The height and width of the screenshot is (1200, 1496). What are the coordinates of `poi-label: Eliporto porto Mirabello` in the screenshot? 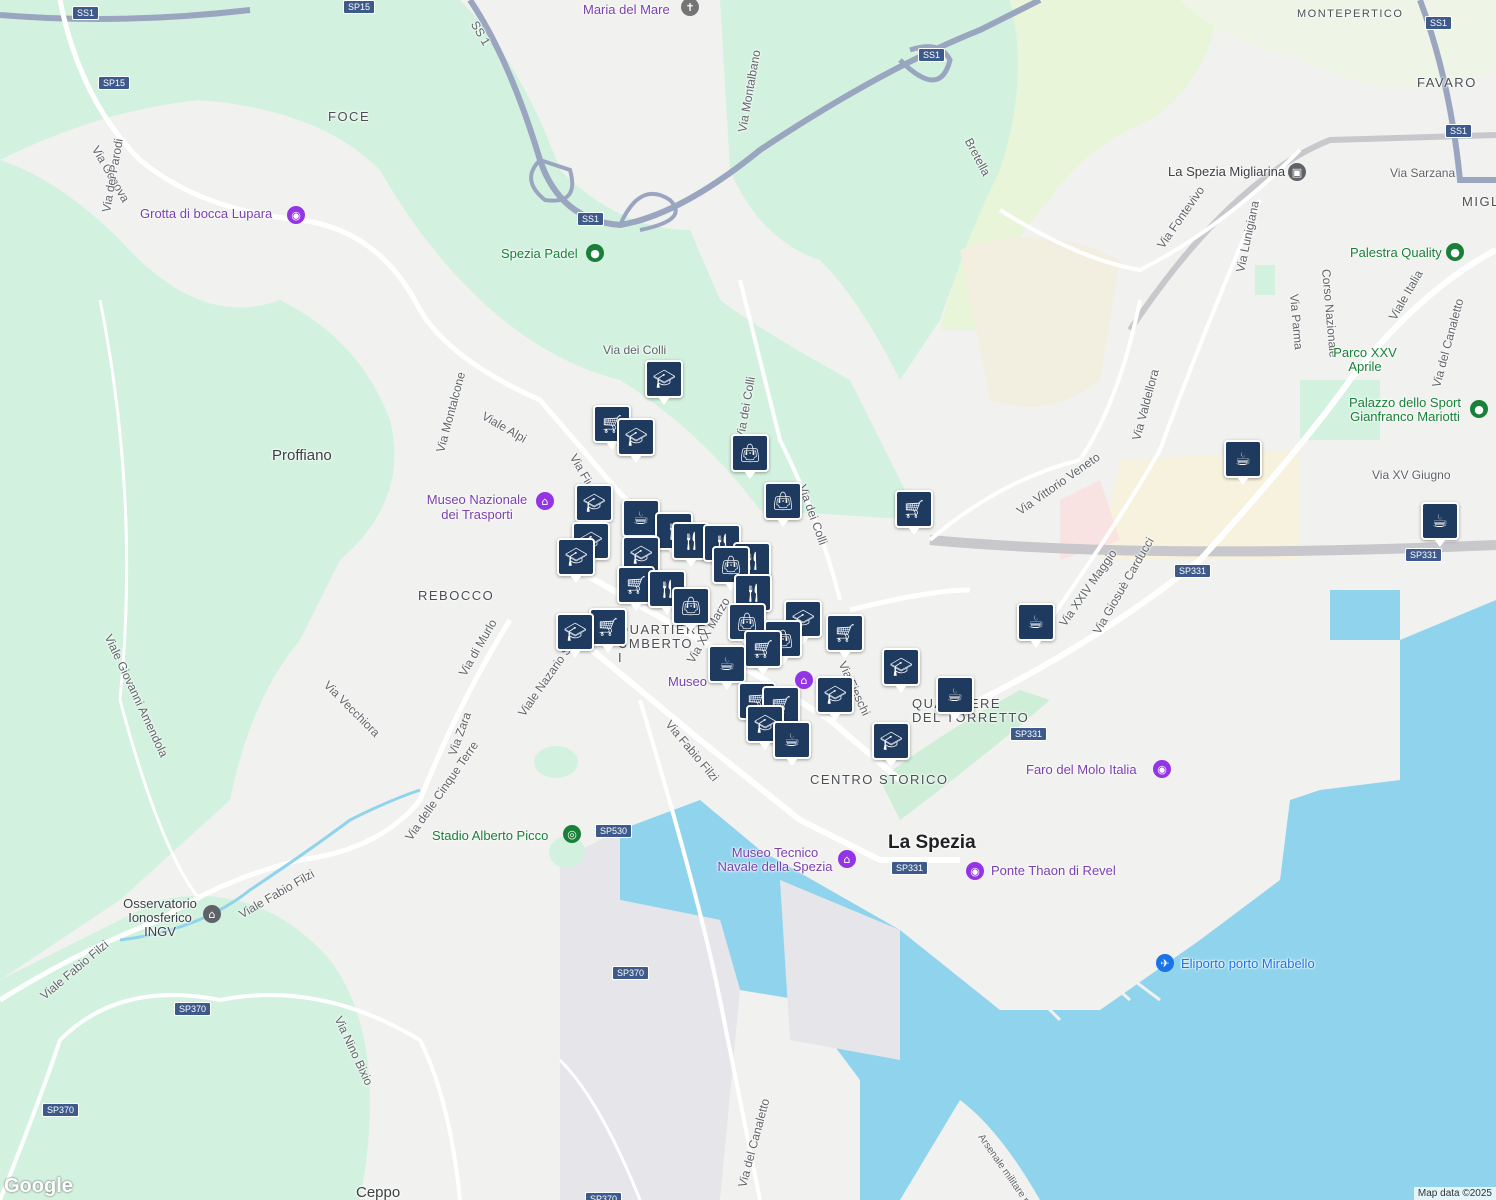 It's located at (1248, 963).